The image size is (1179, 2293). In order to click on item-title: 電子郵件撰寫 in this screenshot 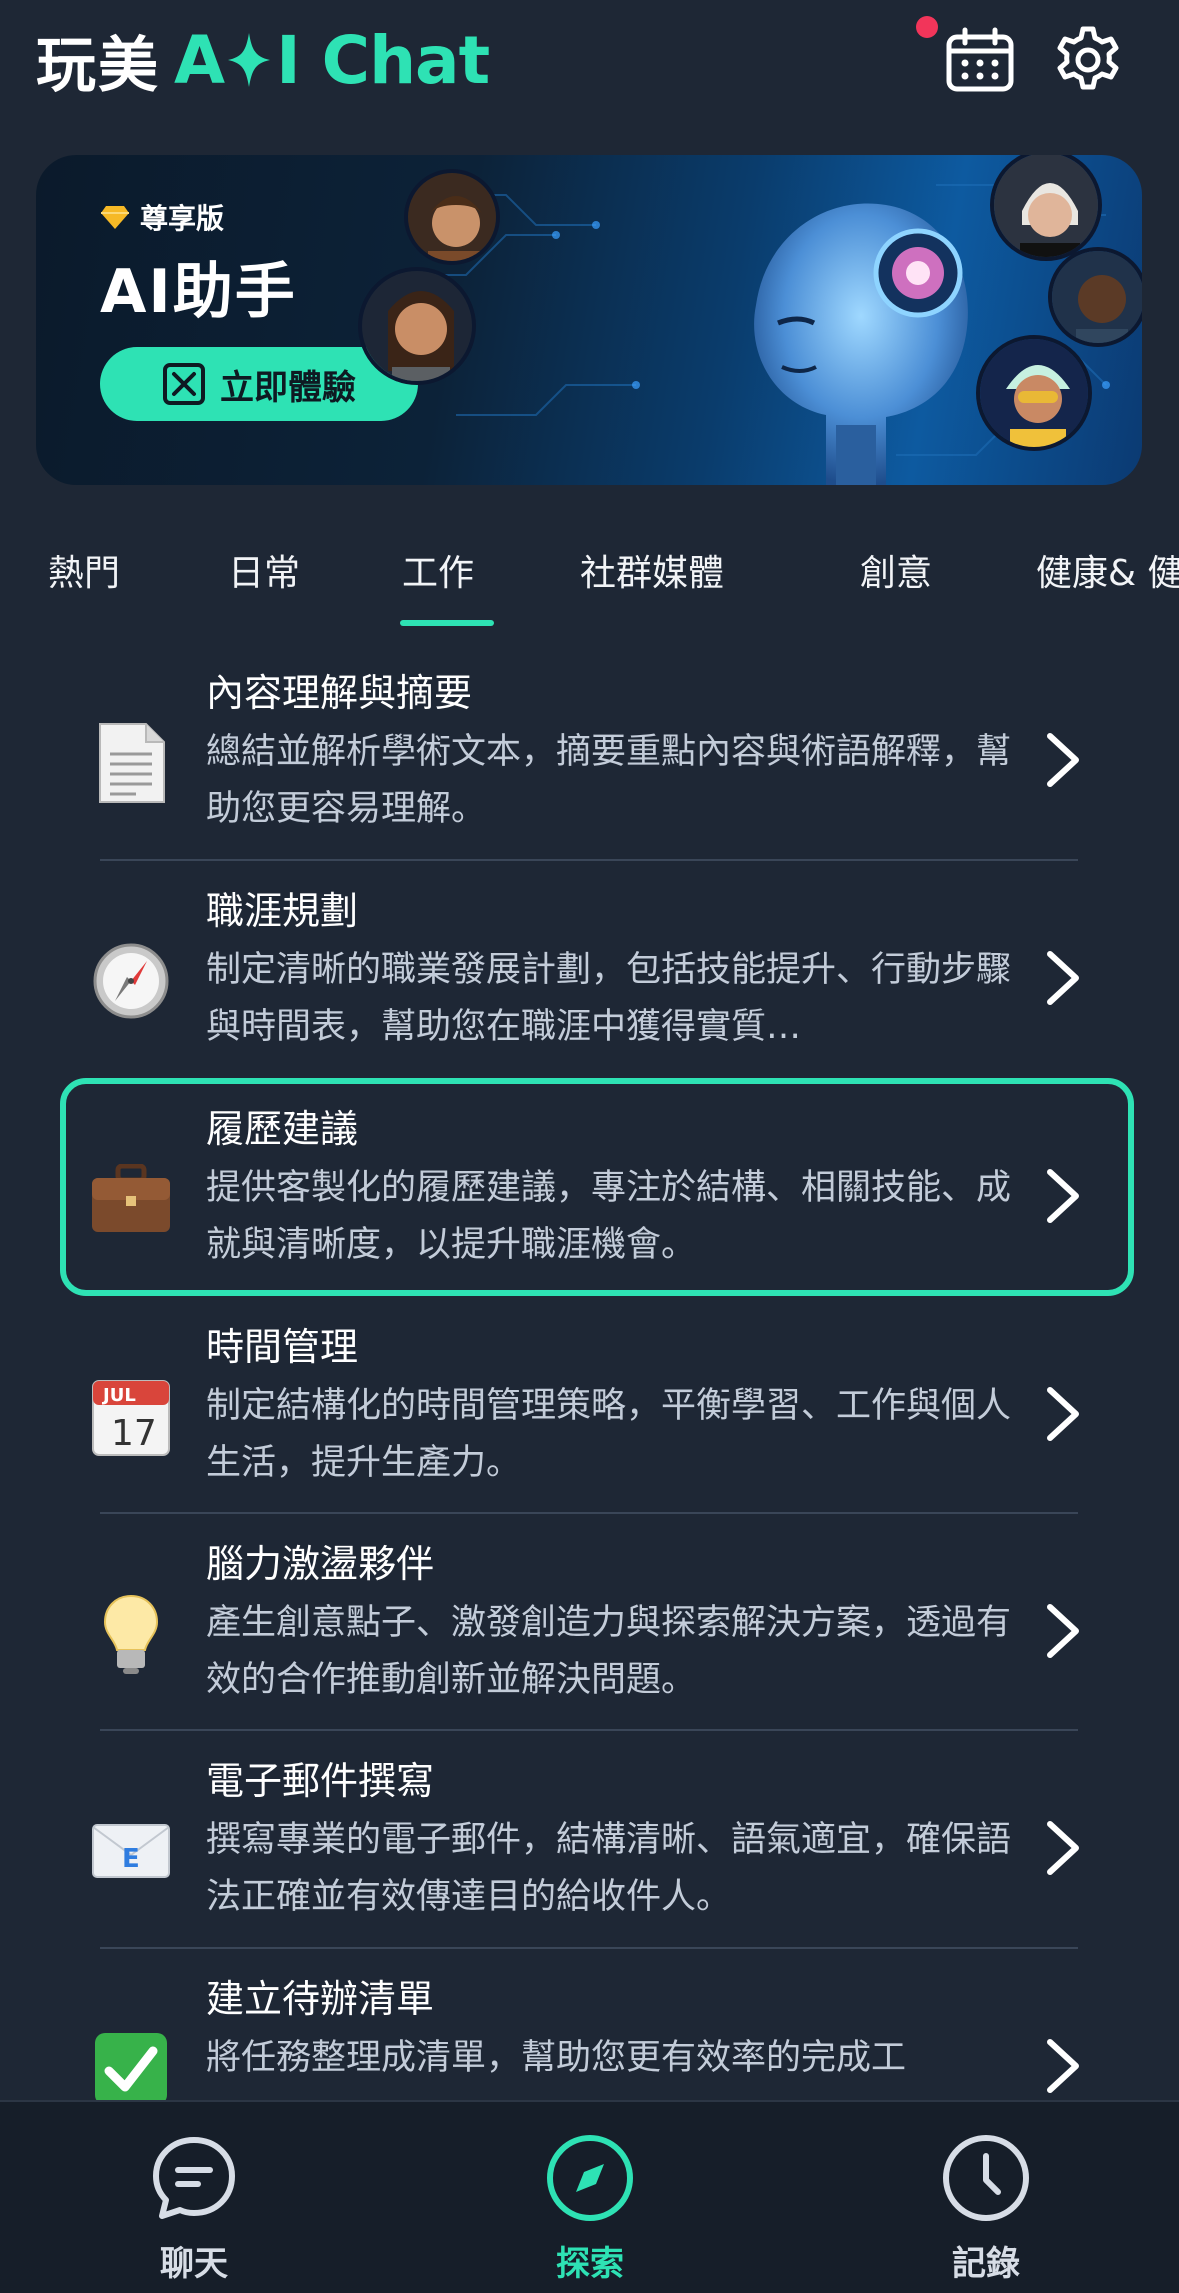, I will do `click(320, 1781)`.